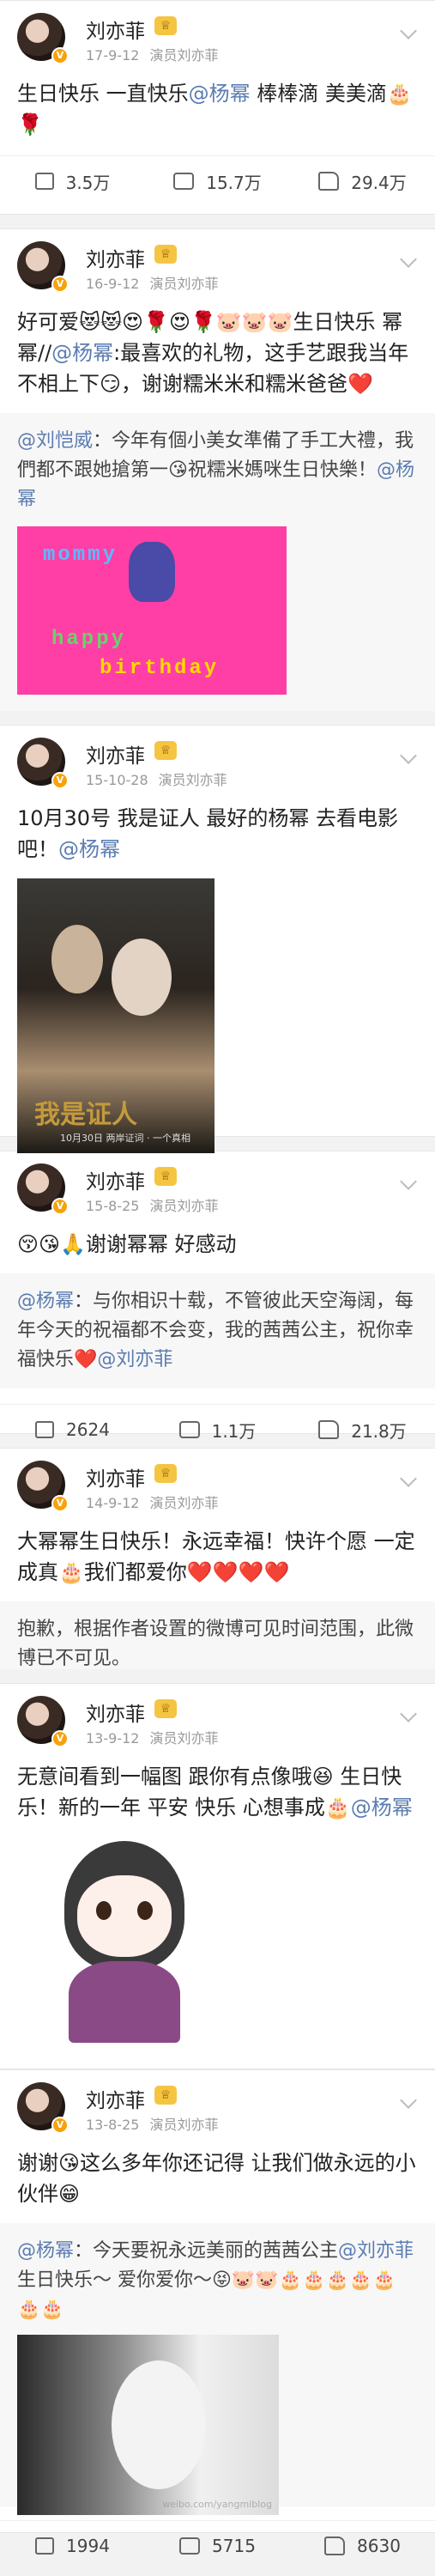  Describe the element at coordinates (162, 779) in the screenshot. I see `post-meta: 15-10-28 演员刘亦菲` at that location.